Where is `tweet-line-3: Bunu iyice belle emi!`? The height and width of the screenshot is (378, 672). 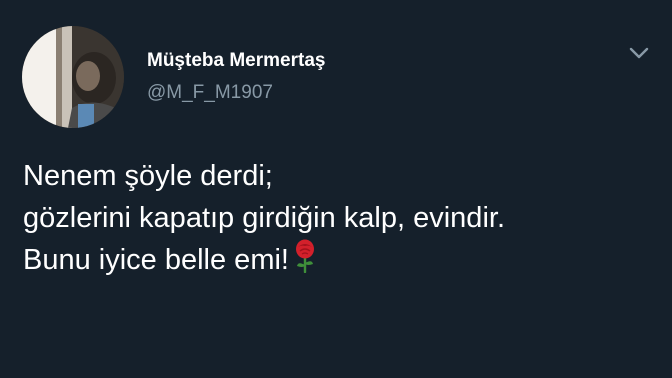 tweet-line-3: Bunu iyice belle emi! is located at coordinates (264, 262).